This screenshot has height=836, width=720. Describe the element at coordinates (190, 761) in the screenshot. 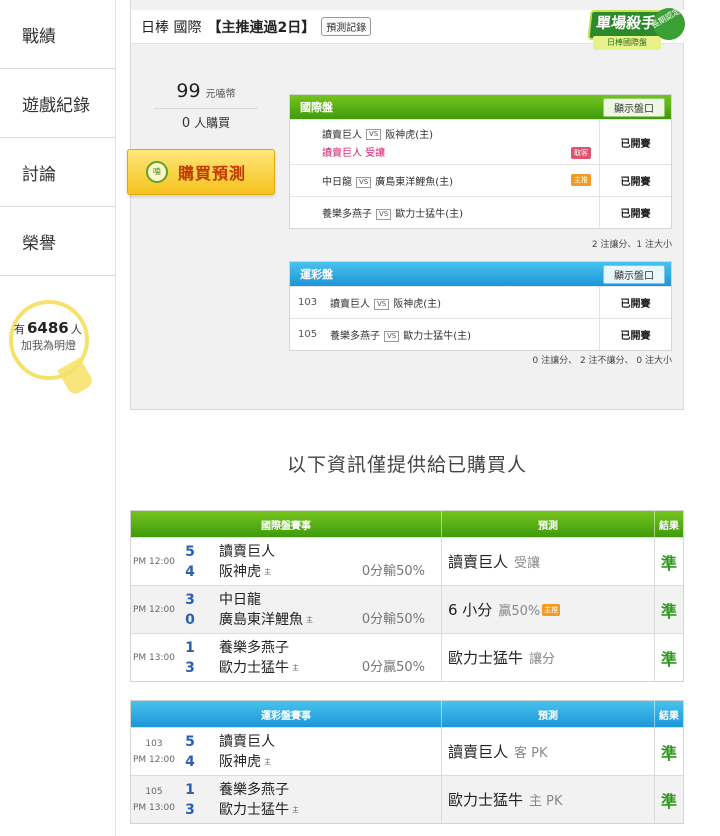

I see `home-score: 4` at that location.